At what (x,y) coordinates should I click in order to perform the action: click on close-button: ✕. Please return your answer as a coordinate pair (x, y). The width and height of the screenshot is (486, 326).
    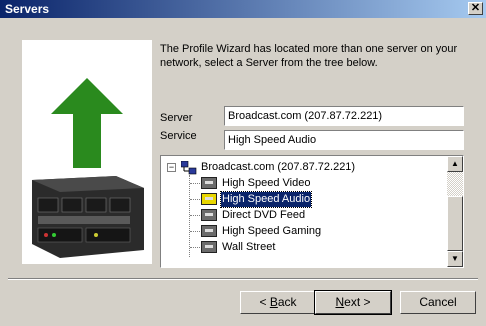
    Looking at the image, I should click on (475, 8).